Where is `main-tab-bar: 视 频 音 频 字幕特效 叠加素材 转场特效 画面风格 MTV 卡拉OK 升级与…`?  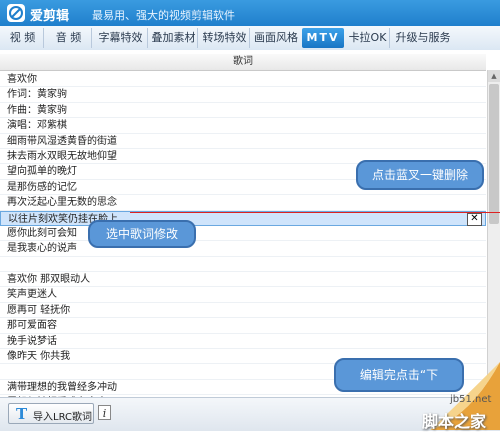 main-tab-bar: 视 频 音 频 字幕特效 叠加素材 转场特效 画面风格 MTV 卡拉OK 升级与… is located at coordinates (250, 38).